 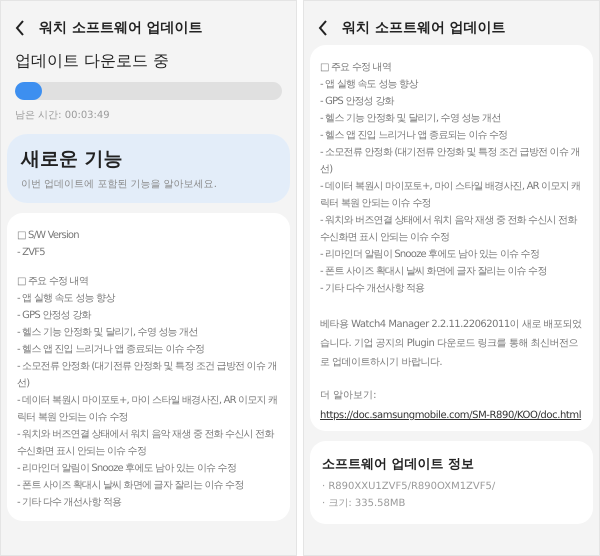 I want to click on info-title: 소프트웨어 업데이트 정보, so click(x=399, y=464).